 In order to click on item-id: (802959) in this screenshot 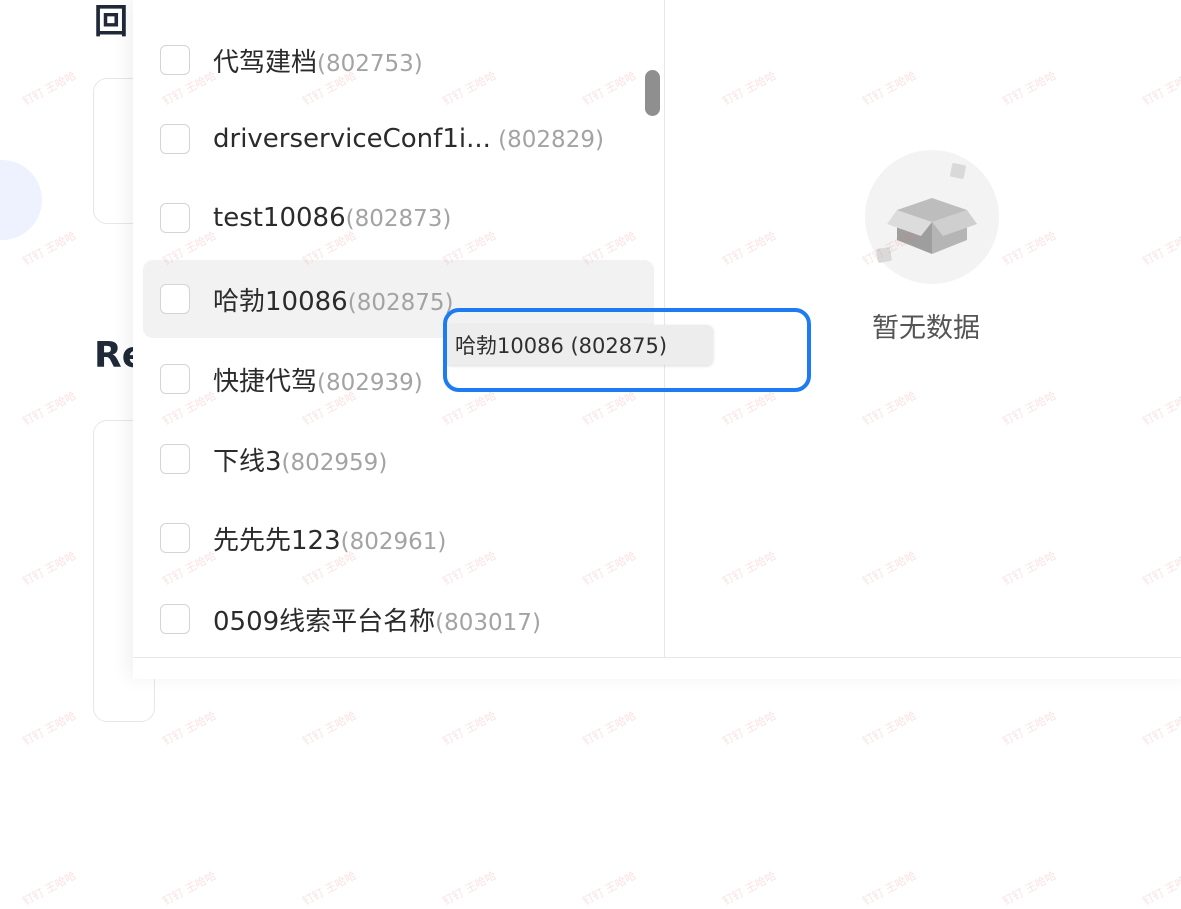, I will do `click(334, 462)`.